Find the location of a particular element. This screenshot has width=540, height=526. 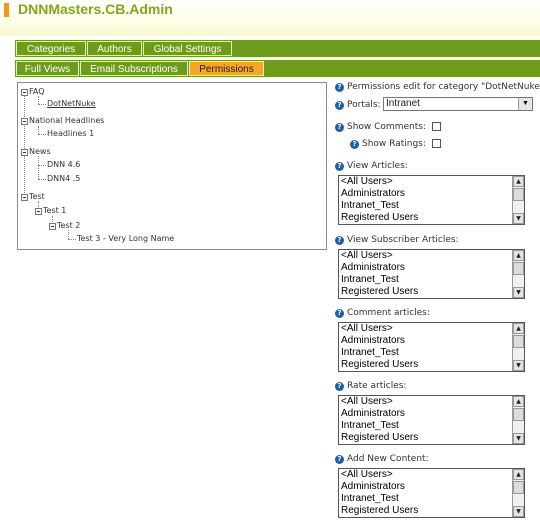

view-subscriber-articles-label: View Subscriber Articles: is located at coordinates (403, 240).